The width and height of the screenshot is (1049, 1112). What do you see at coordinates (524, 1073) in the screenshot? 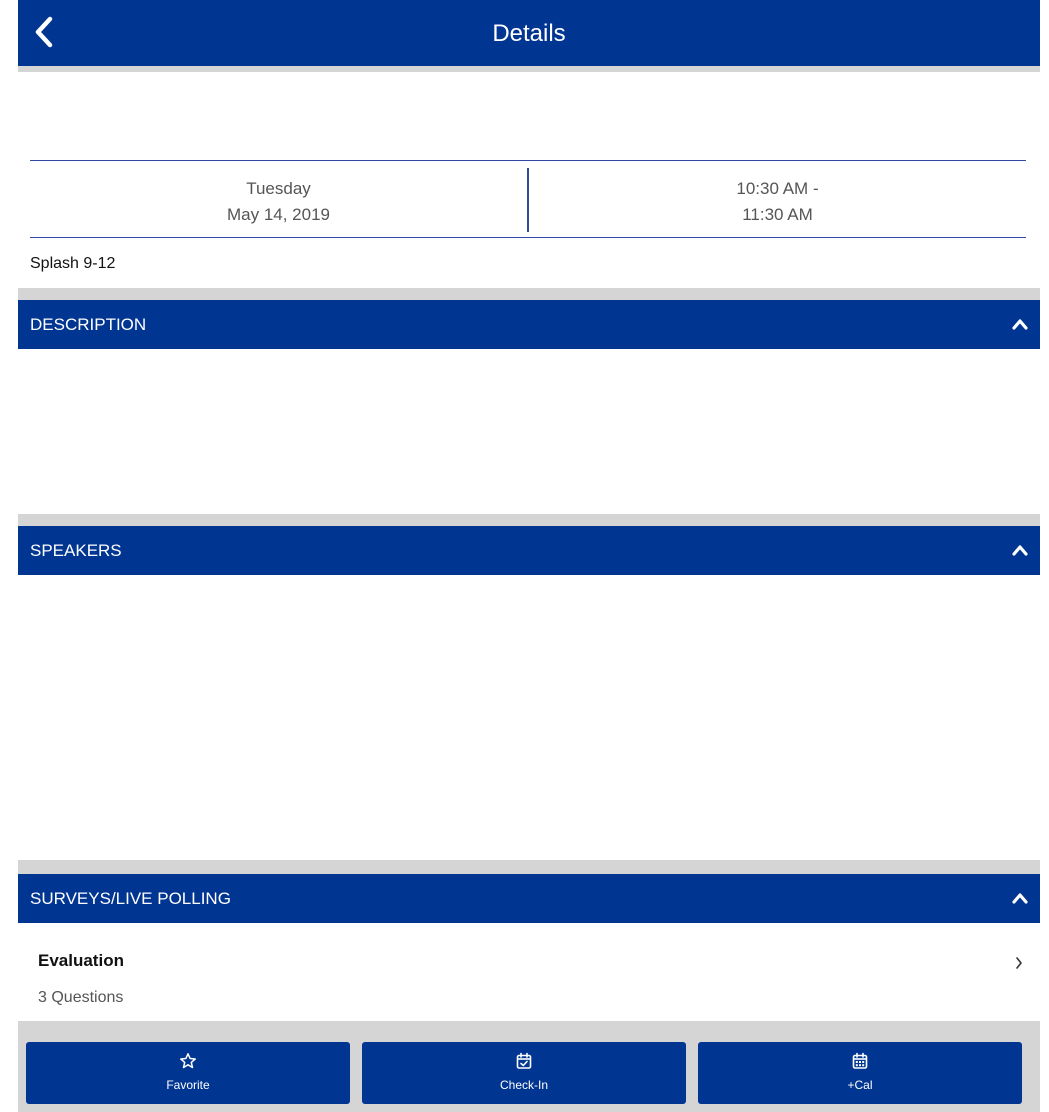
I see `check-in-button: Check-In` at bounding box center [524, 1073].